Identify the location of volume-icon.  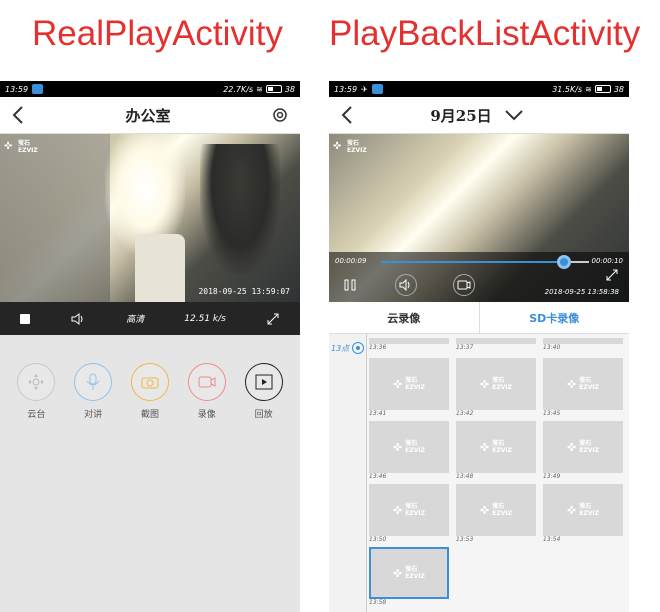
(78, 319).